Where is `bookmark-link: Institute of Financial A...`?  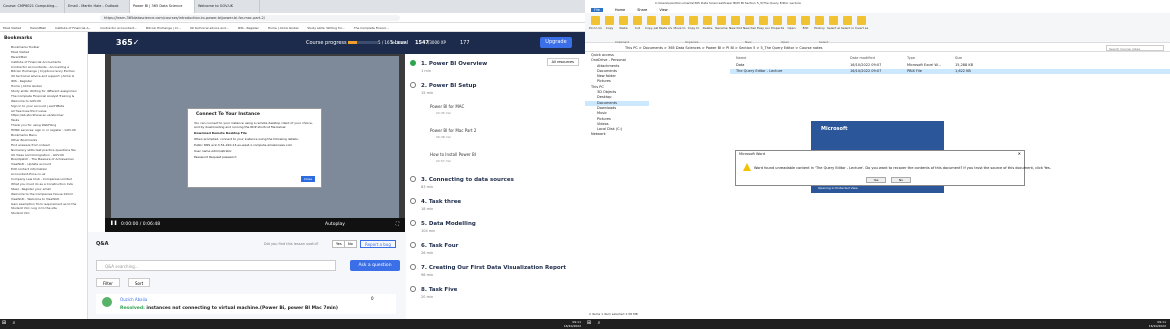 bookmark-link: Institute of Financial A... is located at coordinates (73, 28).